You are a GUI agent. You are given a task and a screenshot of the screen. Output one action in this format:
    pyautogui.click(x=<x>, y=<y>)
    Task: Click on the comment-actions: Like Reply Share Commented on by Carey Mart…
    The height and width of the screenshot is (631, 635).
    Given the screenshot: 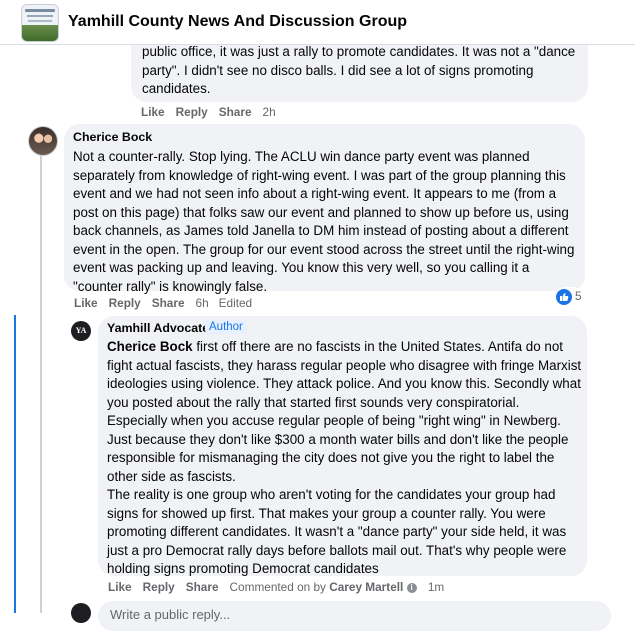 What is the action you would take?
    pyautogui.click(x=276, y=587)
    